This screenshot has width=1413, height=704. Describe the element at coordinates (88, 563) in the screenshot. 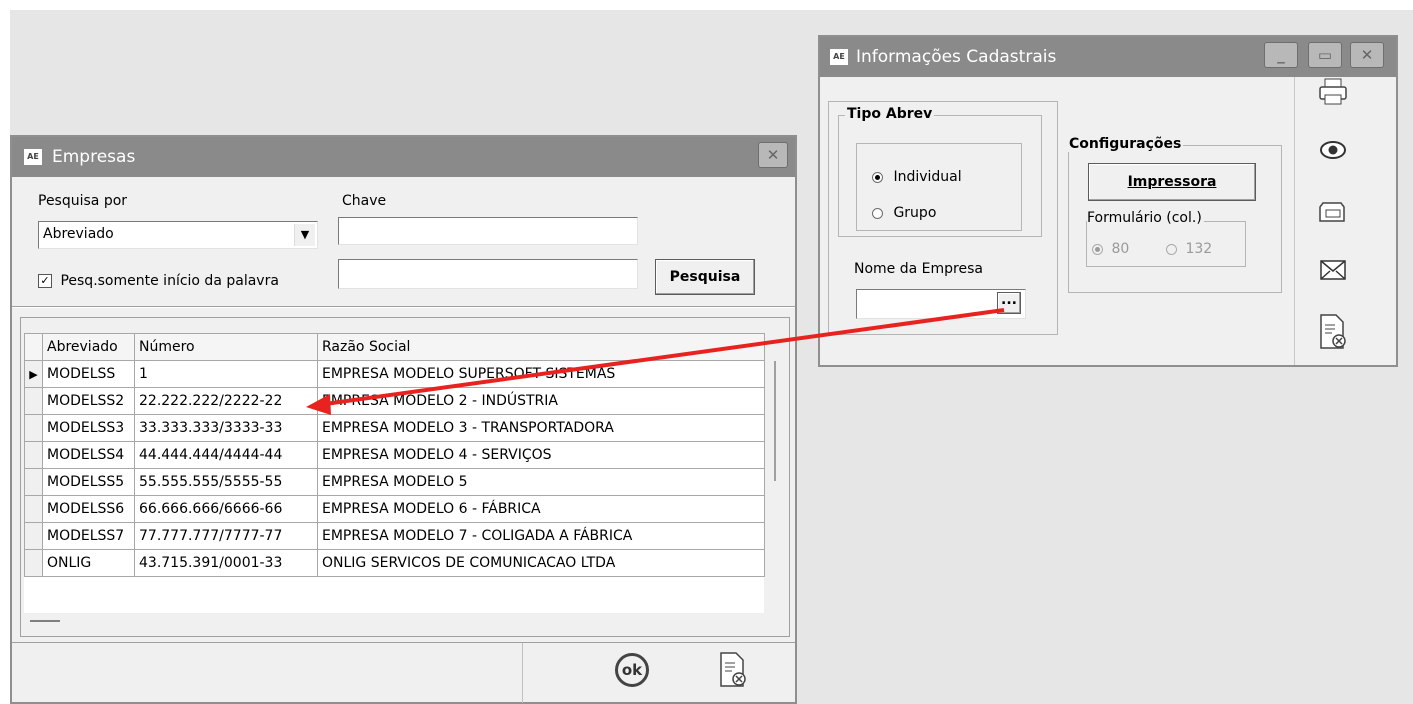

I see `cell-abreviado: ONLIG` at that location.